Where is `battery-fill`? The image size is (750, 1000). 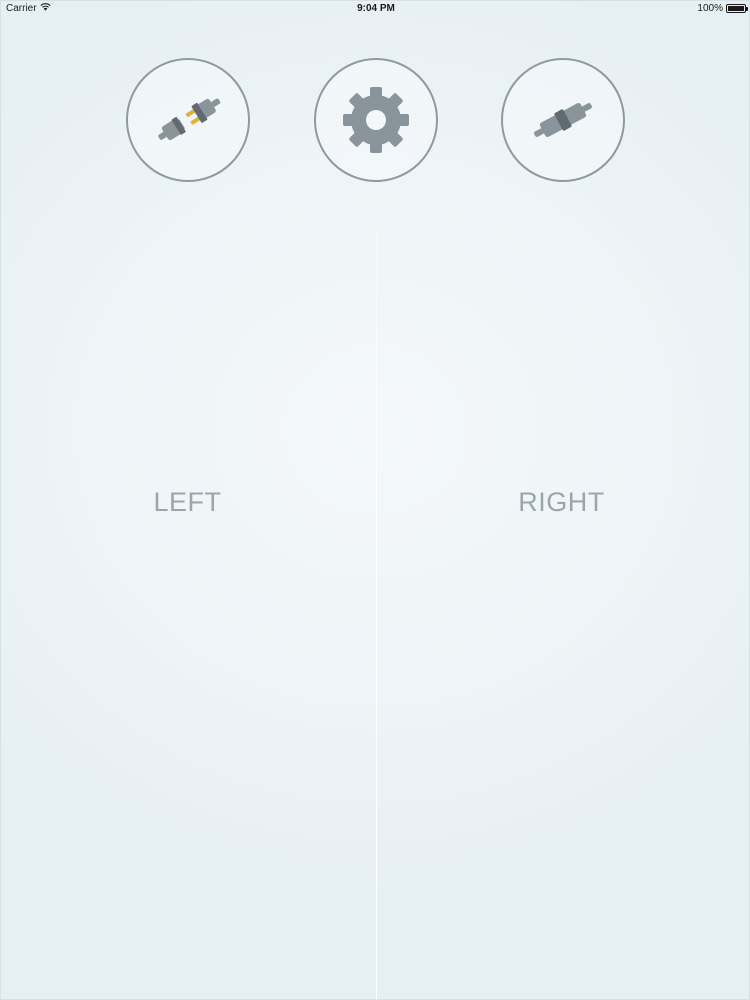 battery-fill is located at coordinates (736, 8).